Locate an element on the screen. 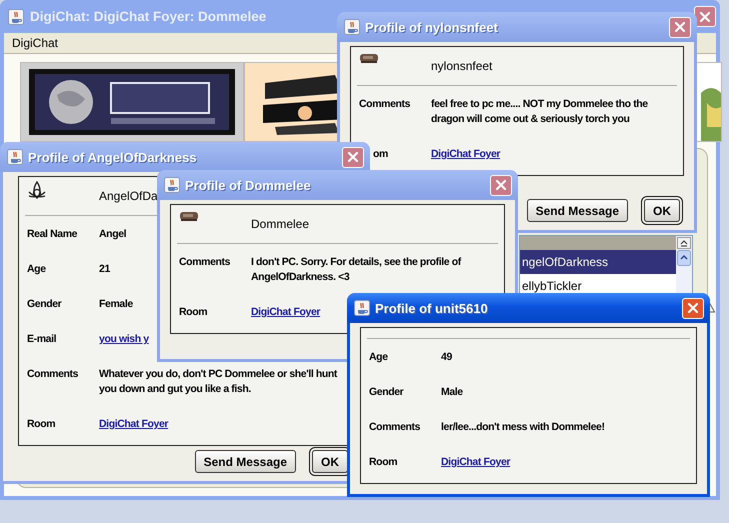  field-value: I don't PC. Sorry. For details, see the profile of AngelOfDarkness. <3 is located at coordinates (356, 270).